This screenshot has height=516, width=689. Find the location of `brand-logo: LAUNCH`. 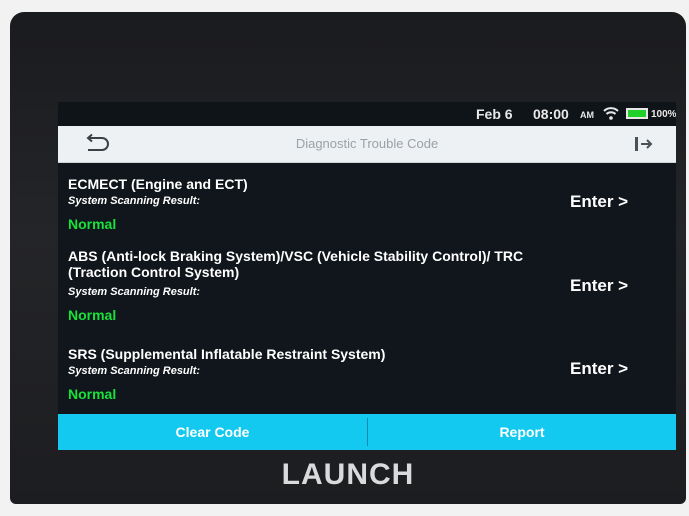

brand-logo: LAUNCH is located at coordinates (348, 474).